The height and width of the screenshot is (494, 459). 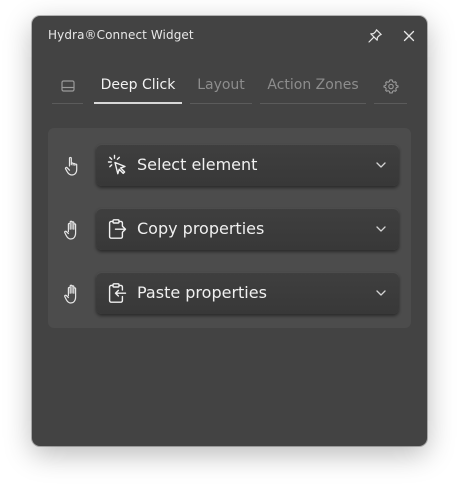 I want to click on clipboard-export-icon, so click(x=117, y=229).